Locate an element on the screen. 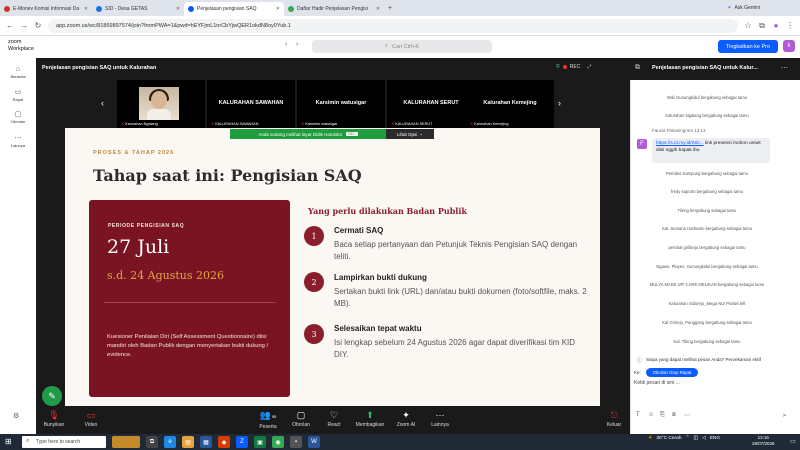 Image resolution: width=800 pixels, height=450 pixels. upgrade-label: Tingkatkan ke Pro is located at coordinates (748, 46).